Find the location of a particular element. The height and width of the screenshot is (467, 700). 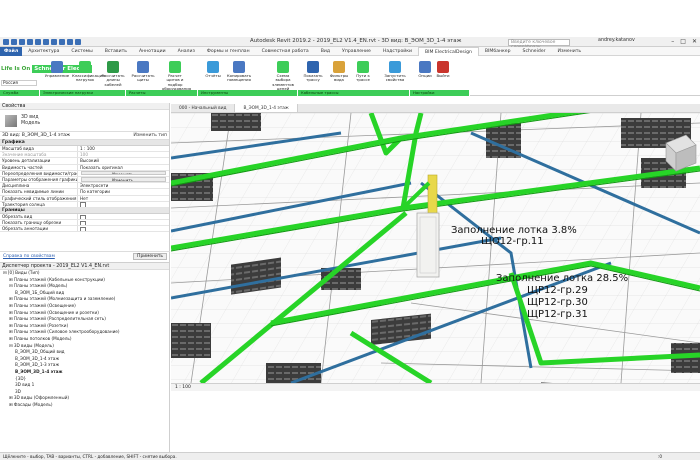

tab-2: Системы is located at coordinates (81, 51).